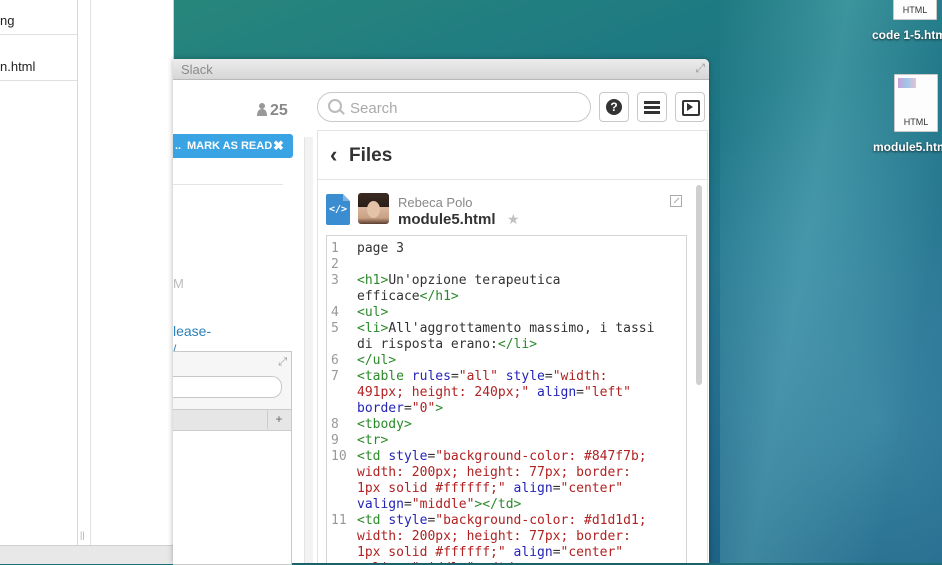  Describe the element at coordinates (335, 280) in the screenshot. I see `line-number: 3` at that location.